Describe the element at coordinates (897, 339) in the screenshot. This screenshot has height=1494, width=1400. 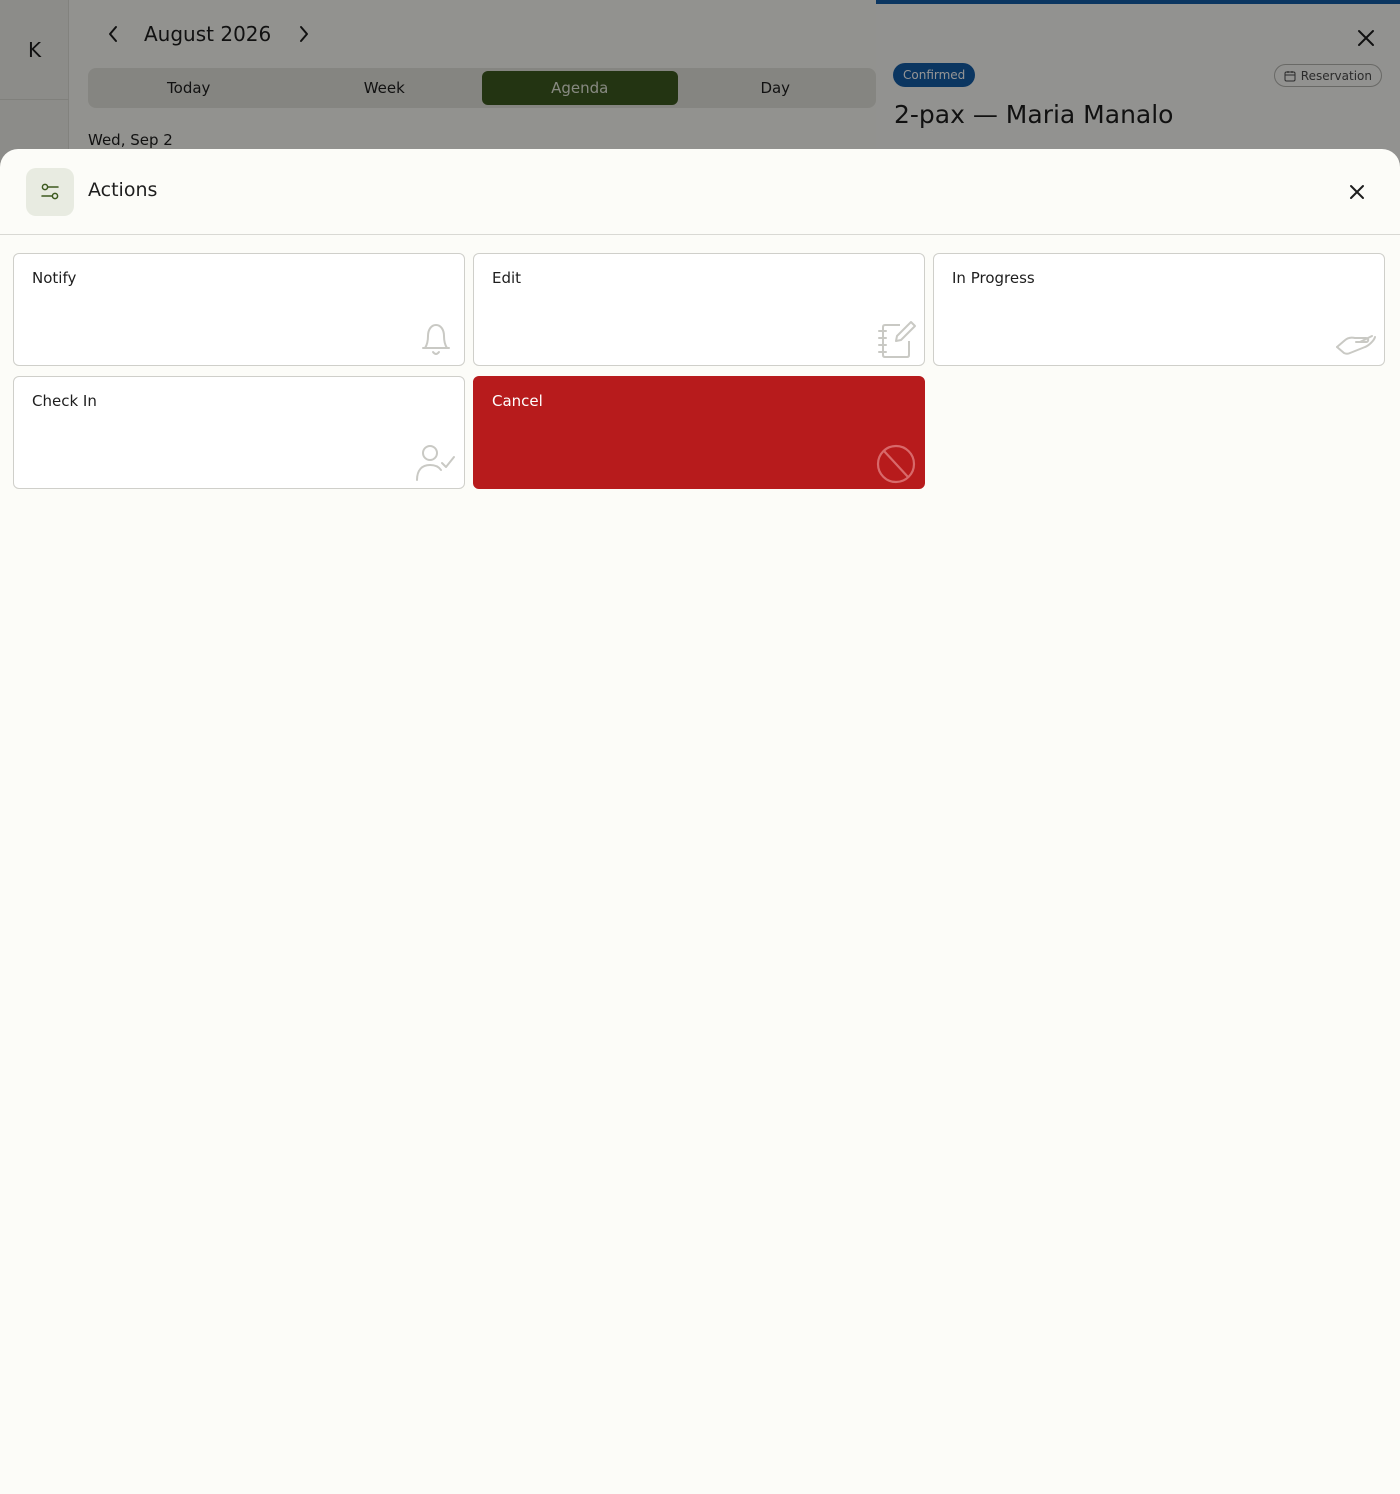
I see `notebook-pen-icon` at that location.